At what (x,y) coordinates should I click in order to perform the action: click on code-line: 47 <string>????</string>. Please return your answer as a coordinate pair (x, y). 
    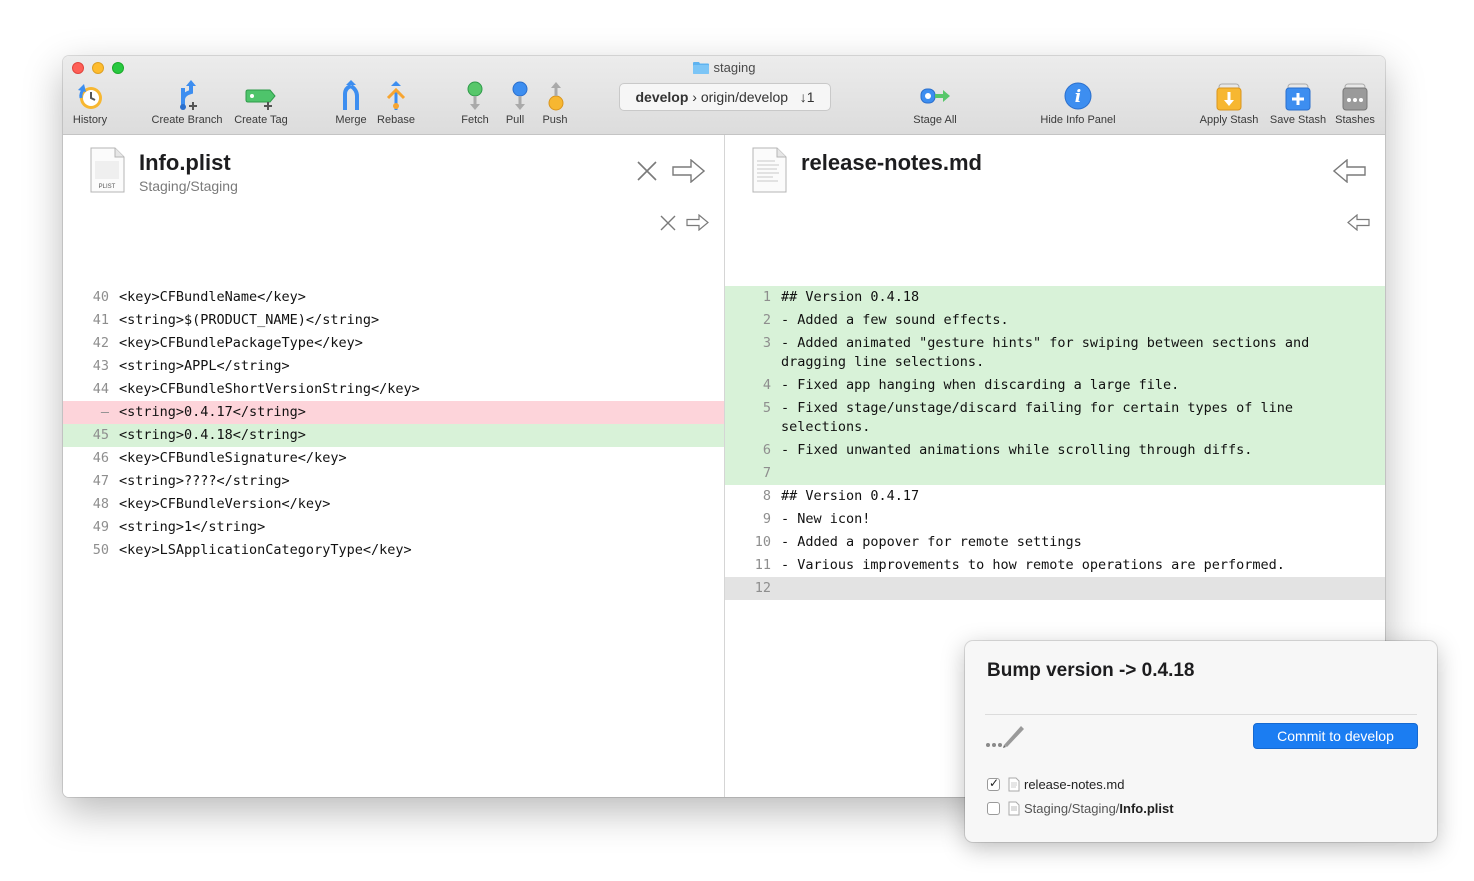
    Looking at the image, I should click on (393, 481).